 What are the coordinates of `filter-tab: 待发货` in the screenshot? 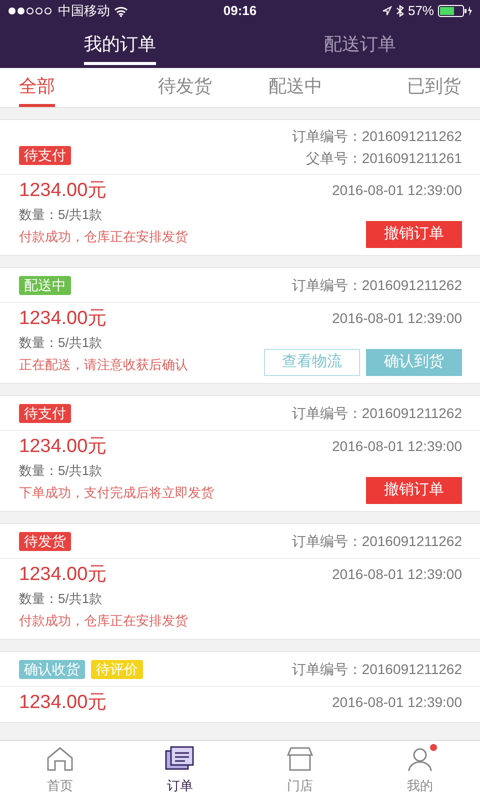 It's located at (185, 87).